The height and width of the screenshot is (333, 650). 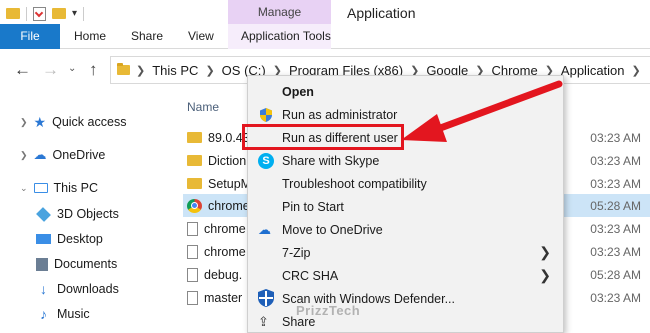 I want to click on nav-item-onedrive: ❯ ☁ OneDrive, so click(x=62, y=155).